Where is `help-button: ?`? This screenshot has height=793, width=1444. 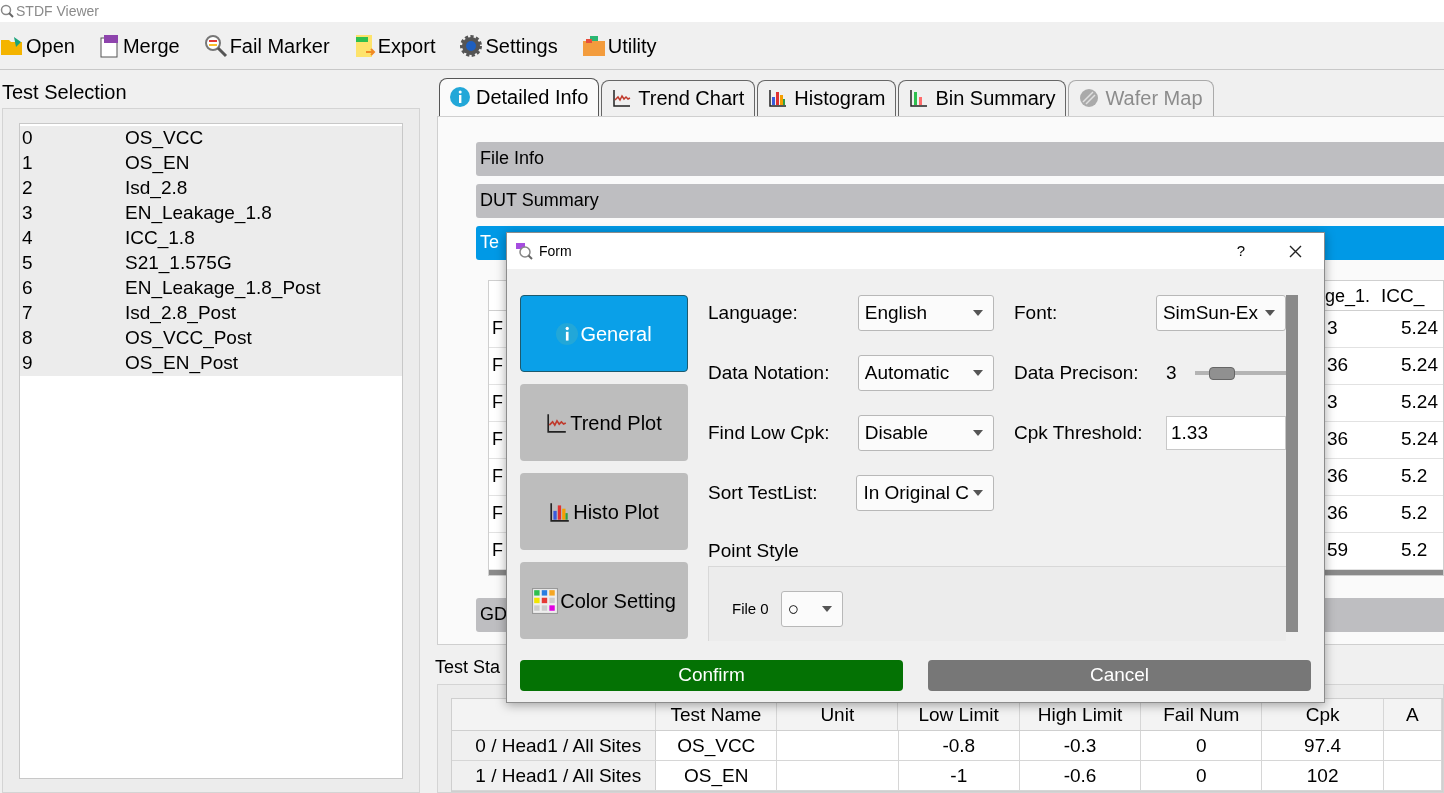
help-button: ? is located at coordinates (1240, 251).